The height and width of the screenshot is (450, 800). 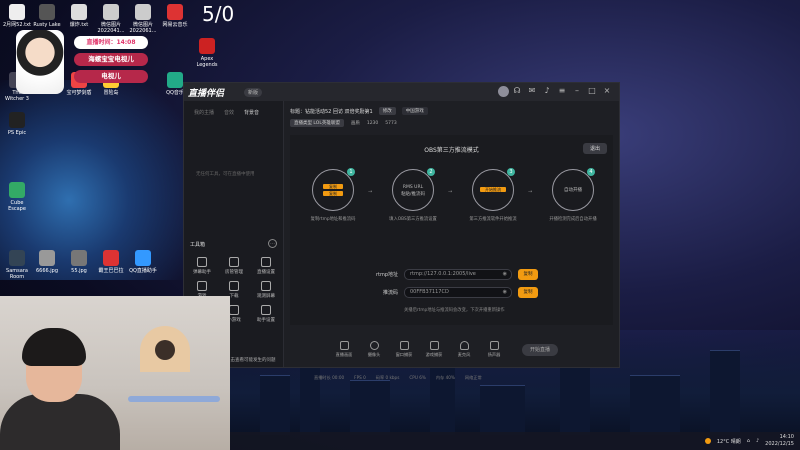 What do you see at coordinates (115, 373) in the screenshot?
I see `webcam-feed` at bounding box center [115, 373].